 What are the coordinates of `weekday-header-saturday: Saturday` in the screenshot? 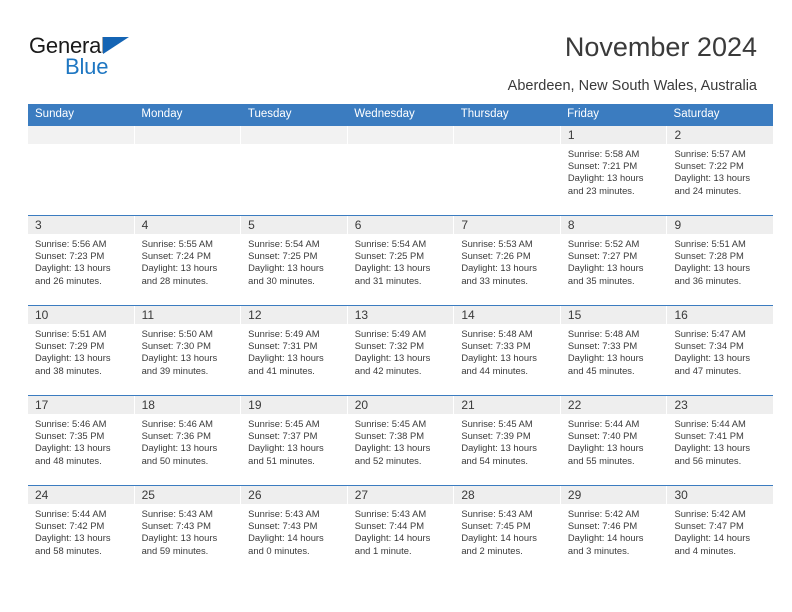 It's located at (696, 114).